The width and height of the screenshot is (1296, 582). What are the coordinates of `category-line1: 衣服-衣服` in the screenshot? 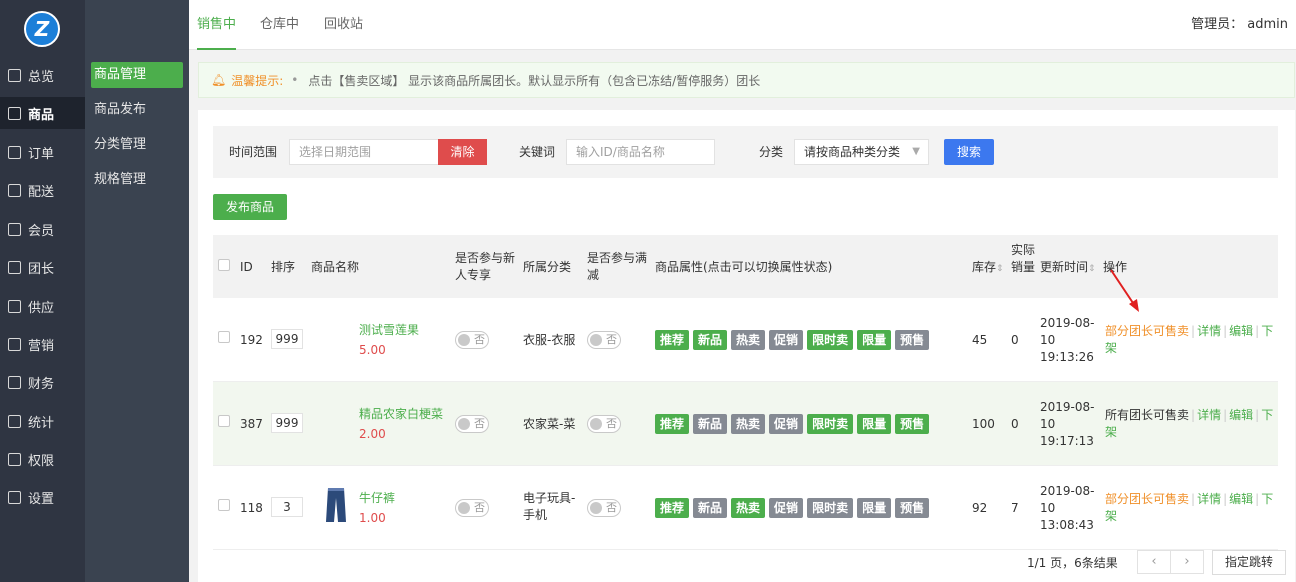 It's located at (549, 340).